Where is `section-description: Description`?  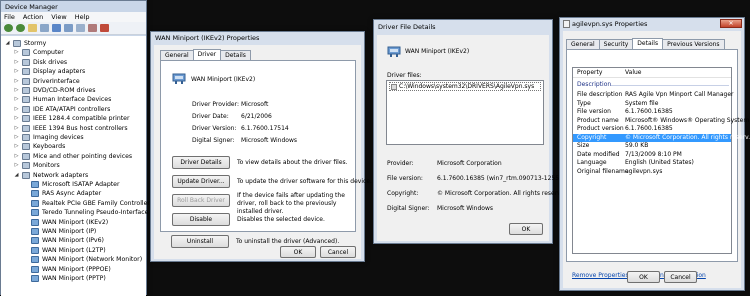
section-description: Description is located at coordinates (594, 84).